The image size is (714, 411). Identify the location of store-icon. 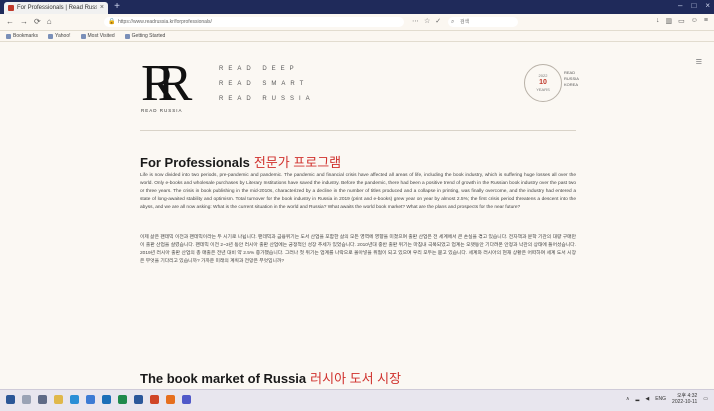
(90, 399).